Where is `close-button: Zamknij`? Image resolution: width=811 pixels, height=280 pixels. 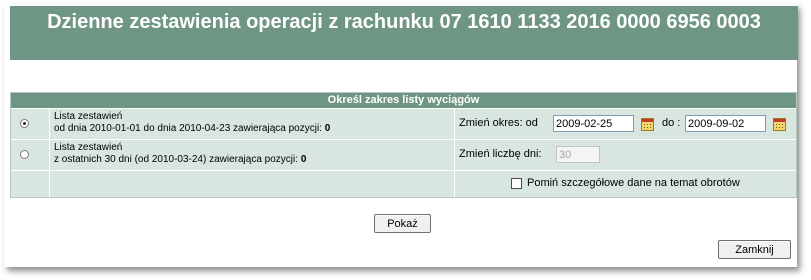
close-button: Zamknij is located at coordinates (754, 249).